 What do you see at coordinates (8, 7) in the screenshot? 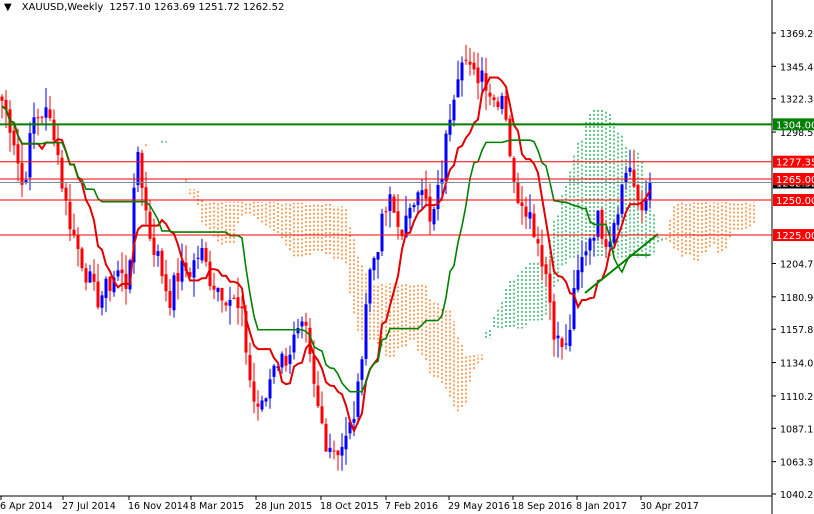
I see `triangle-down-icon: ▼` at bounding box center [8, 7].